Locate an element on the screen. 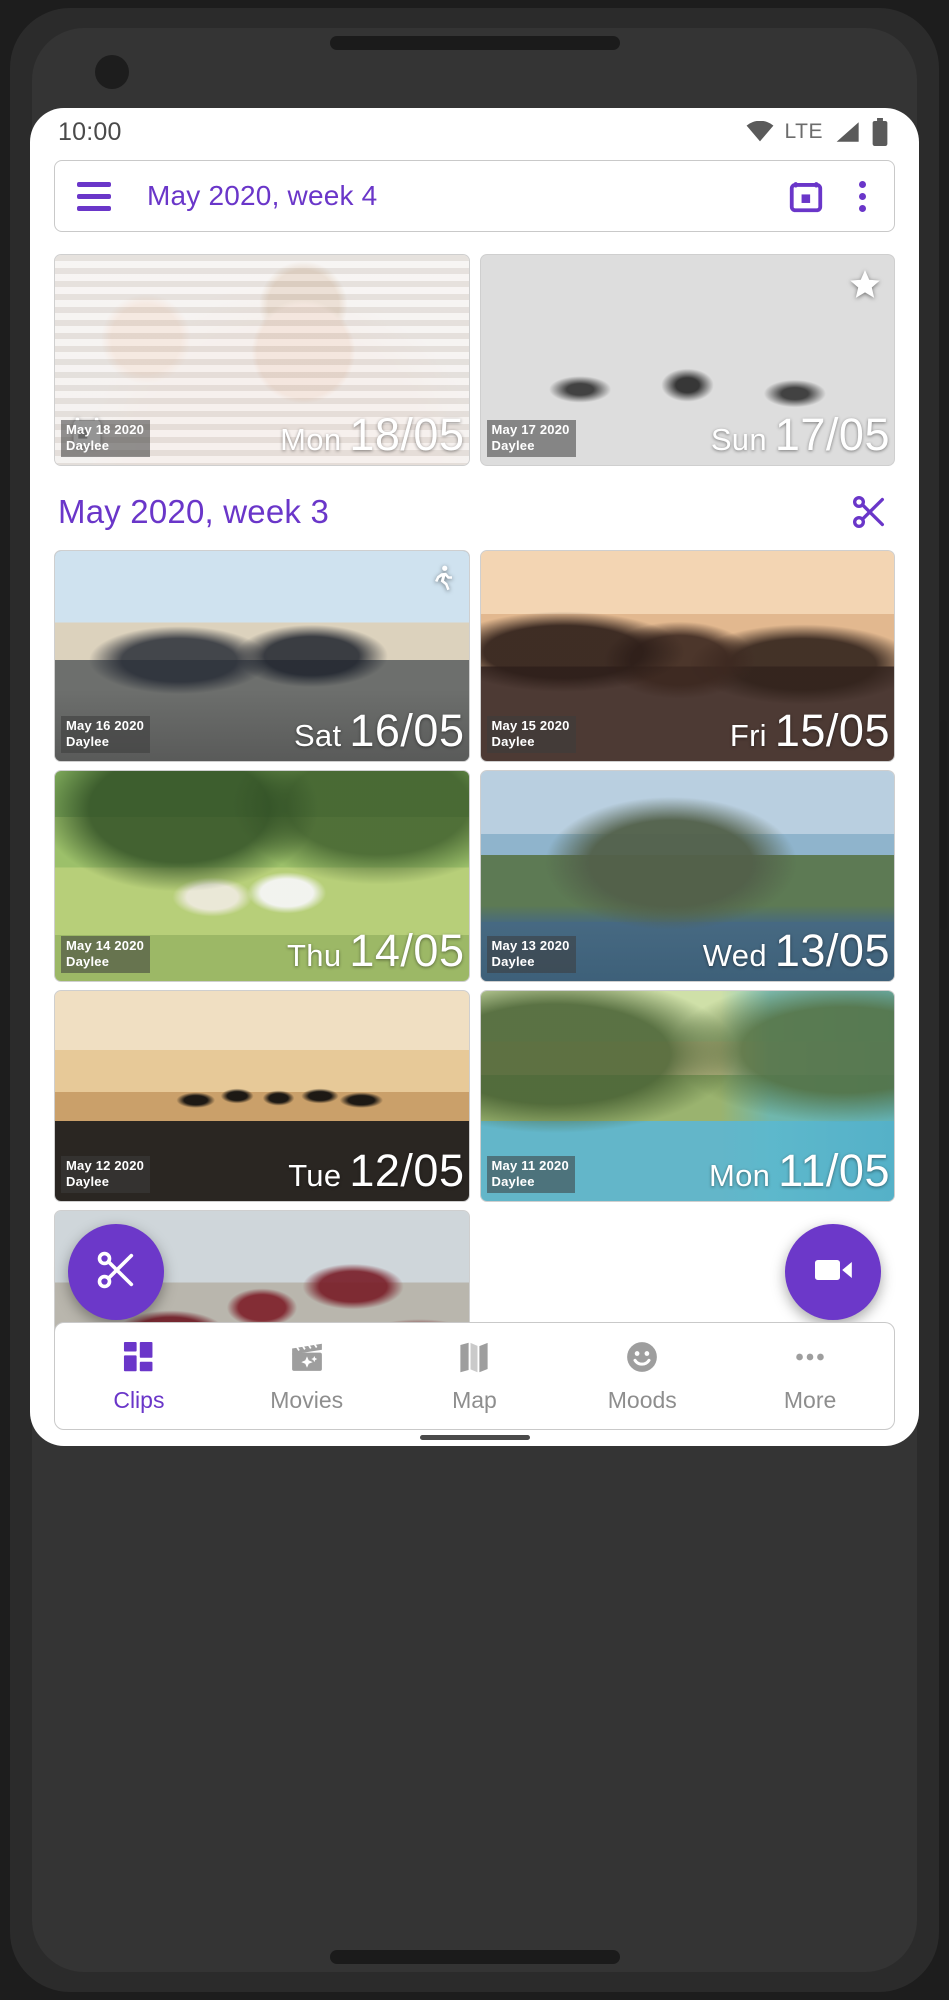  clapperboard-icon is located at coordinates (307, 1359).